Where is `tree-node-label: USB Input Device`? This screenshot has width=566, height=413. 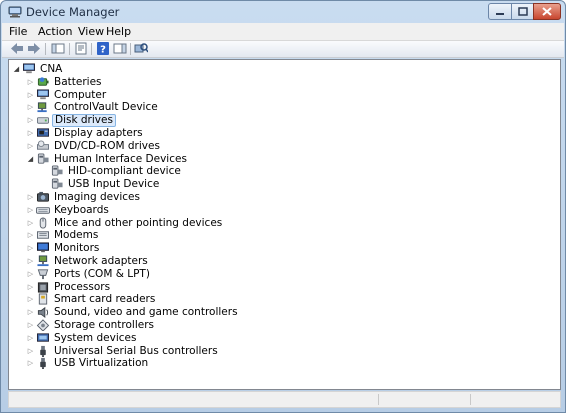 tree-node-label: USB Input Device is located at coordinates (114, 184).